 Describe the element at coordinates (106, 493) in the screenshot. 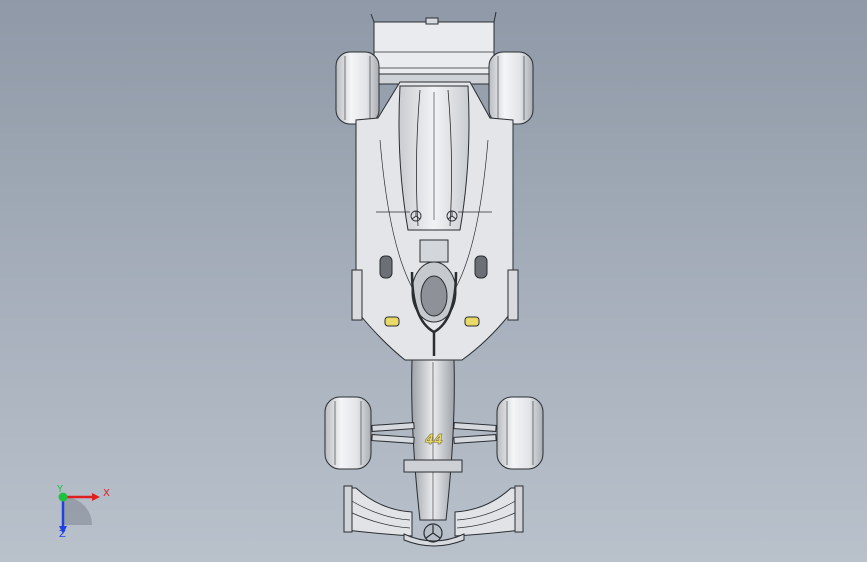

I see `triad-x-label: X` at that location.